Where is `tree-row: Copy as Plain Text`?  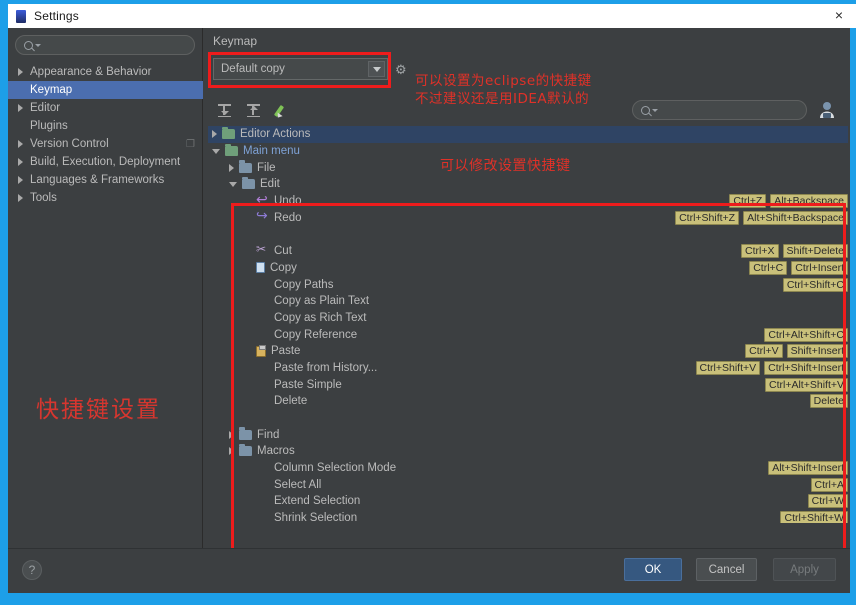
tree-row: Copy as Plain Text is located at coordinates (528, 301).